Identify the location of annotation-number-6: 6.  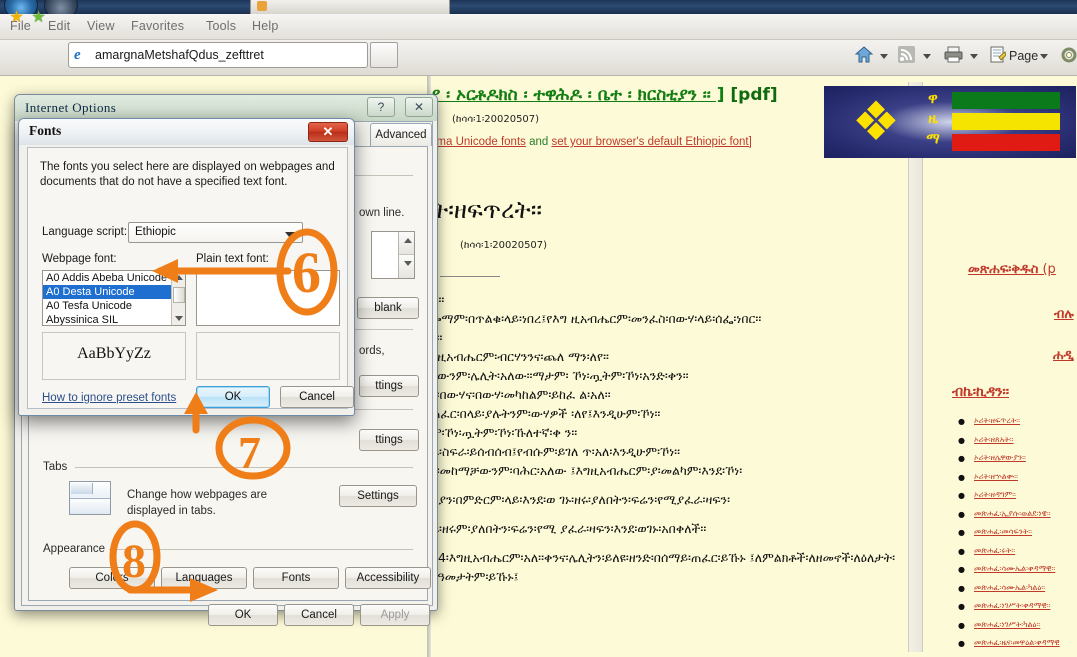
(306, 272).